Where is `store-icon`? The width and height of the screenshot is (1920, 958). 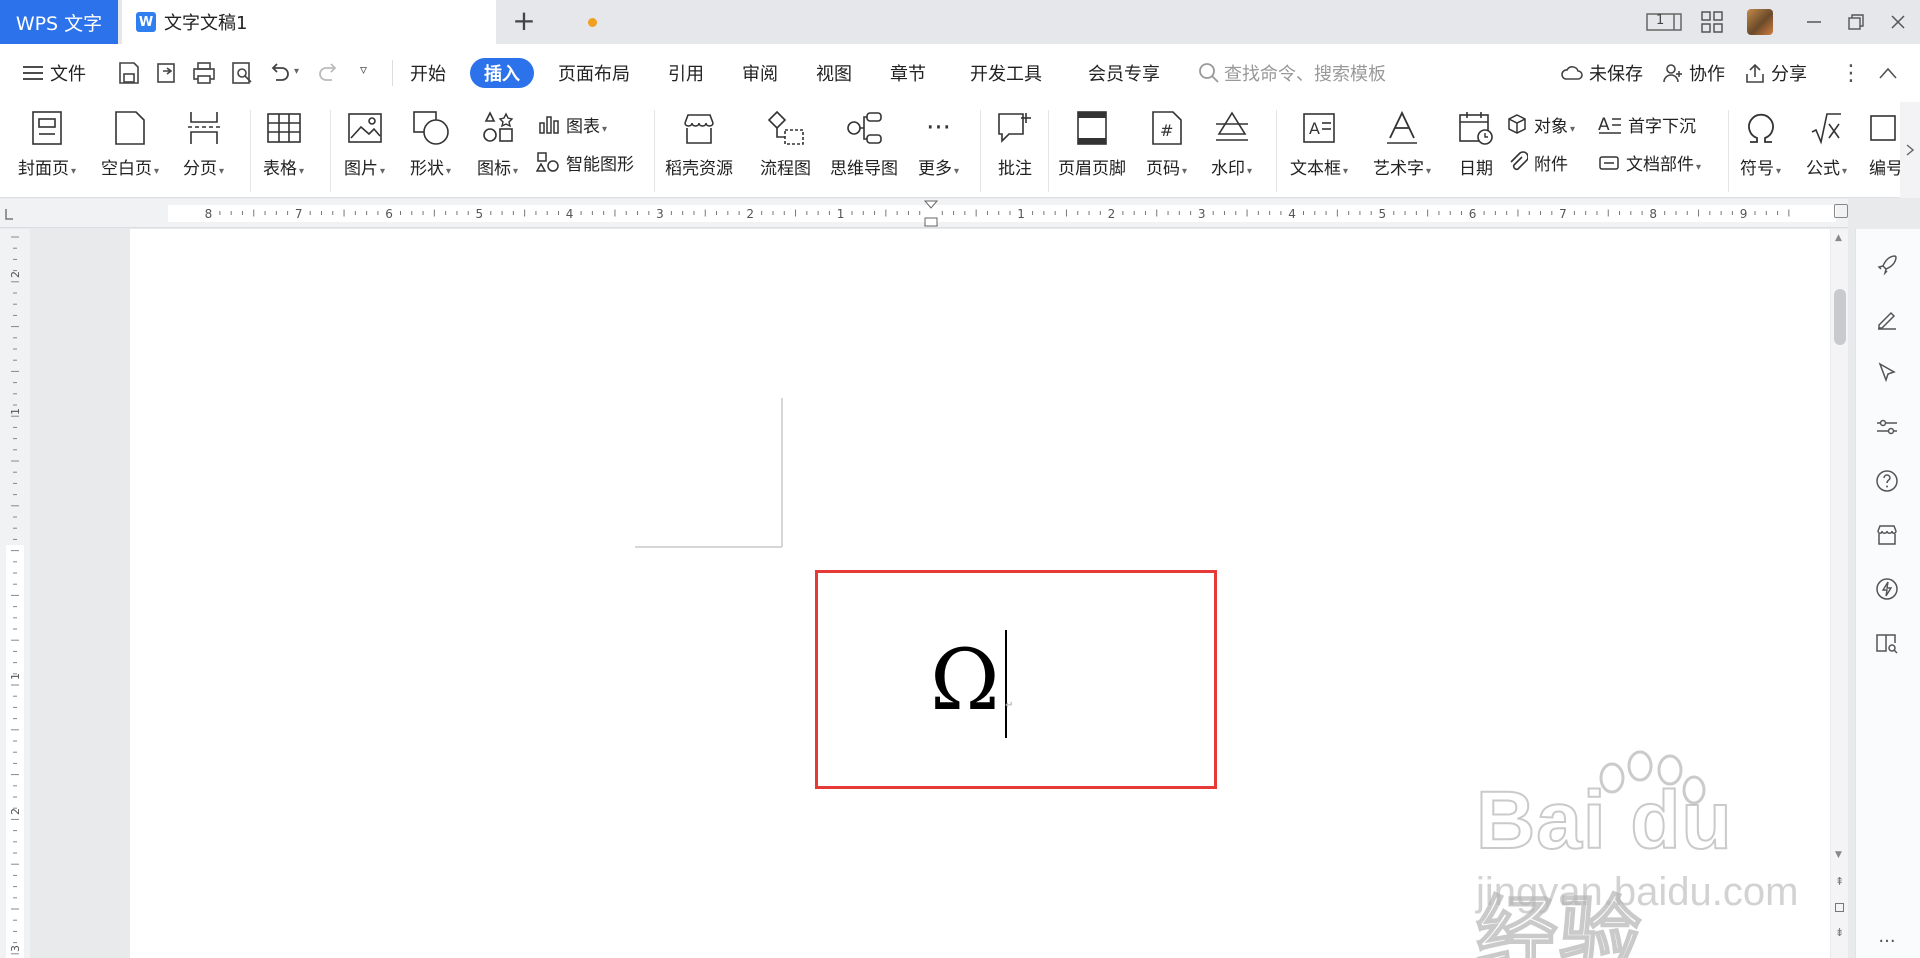
store-icon is located at coordinates (1887, 535).